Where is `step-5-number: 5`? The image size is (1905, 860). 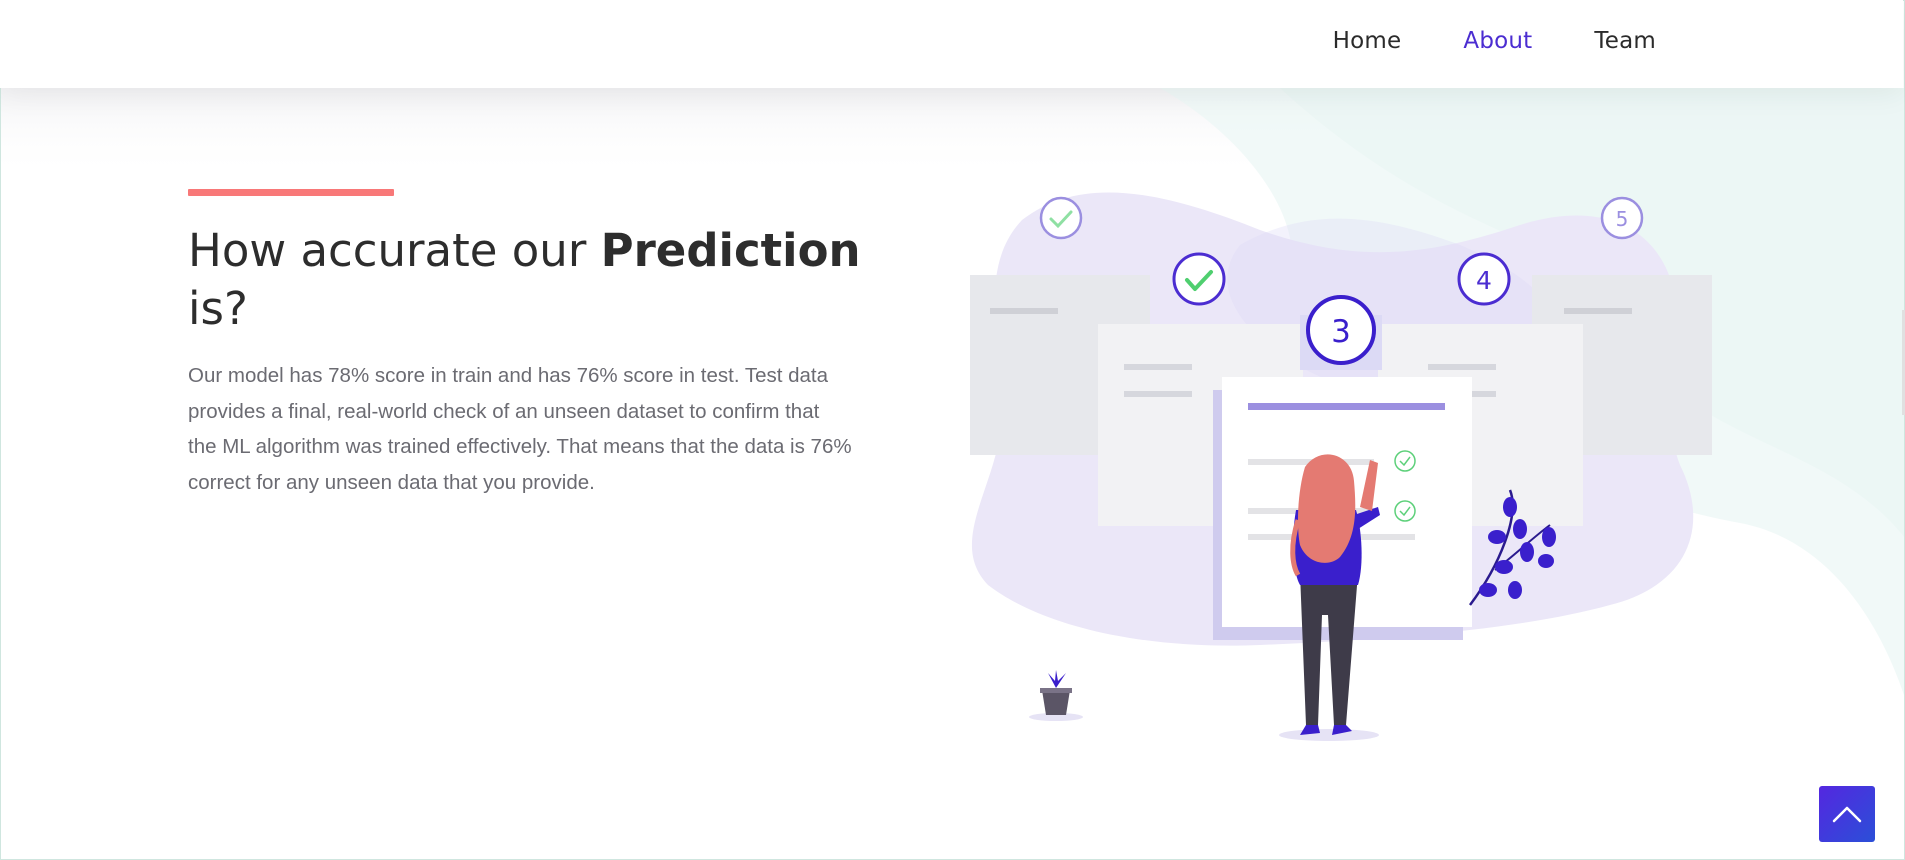 step-5-number: 5 is located at coordinates (1622, 219).